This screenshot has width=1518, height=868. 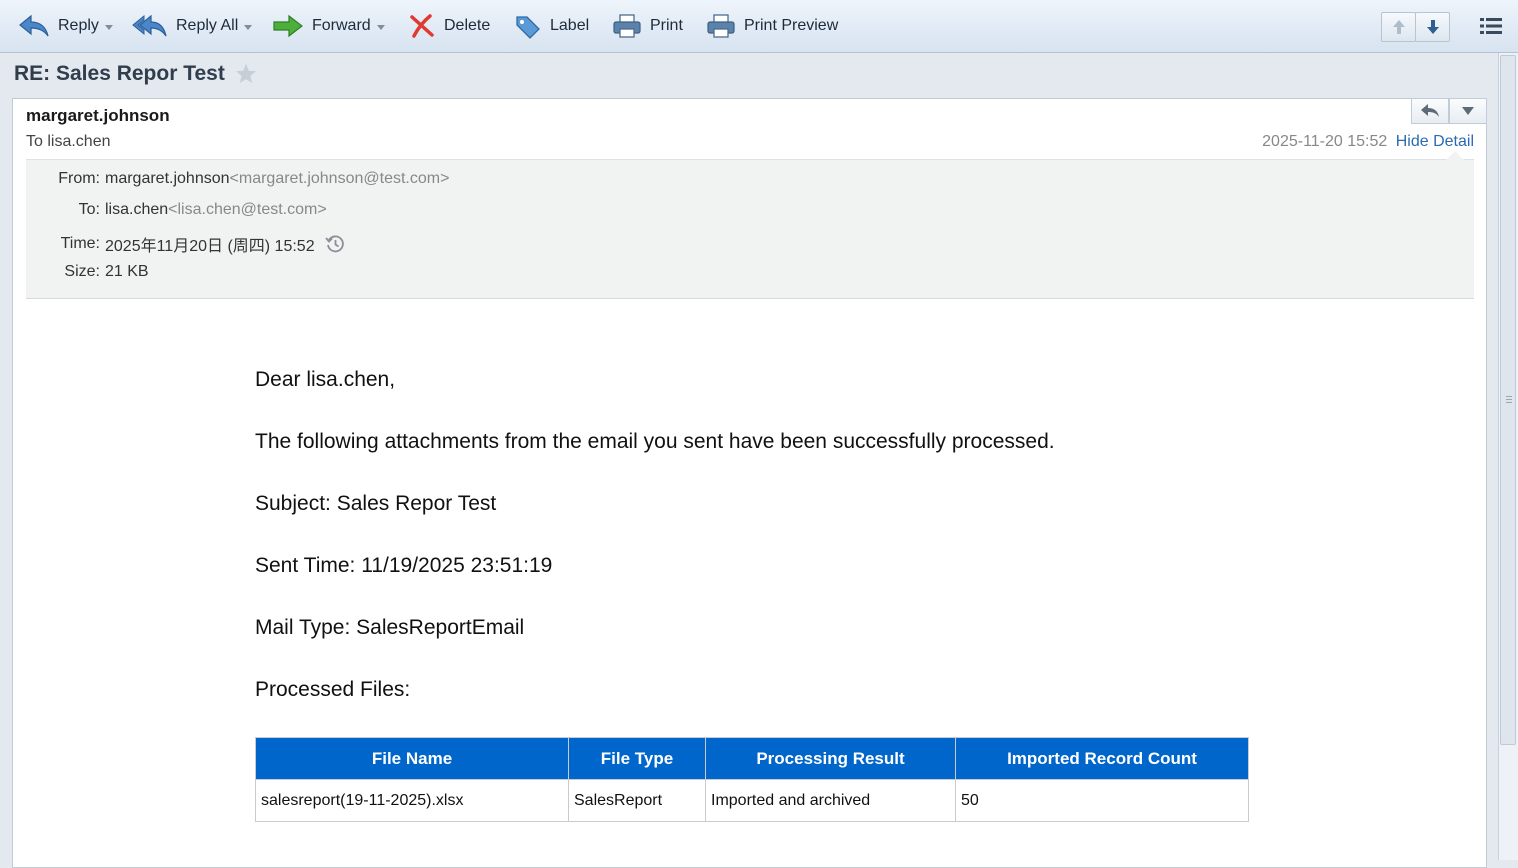 What do you see at coordinates (404, 565) in the screenshot?
I see `sent-time-line: Sent Time: 11/19/2025 23:51:19` at bounding box center [404, 565].